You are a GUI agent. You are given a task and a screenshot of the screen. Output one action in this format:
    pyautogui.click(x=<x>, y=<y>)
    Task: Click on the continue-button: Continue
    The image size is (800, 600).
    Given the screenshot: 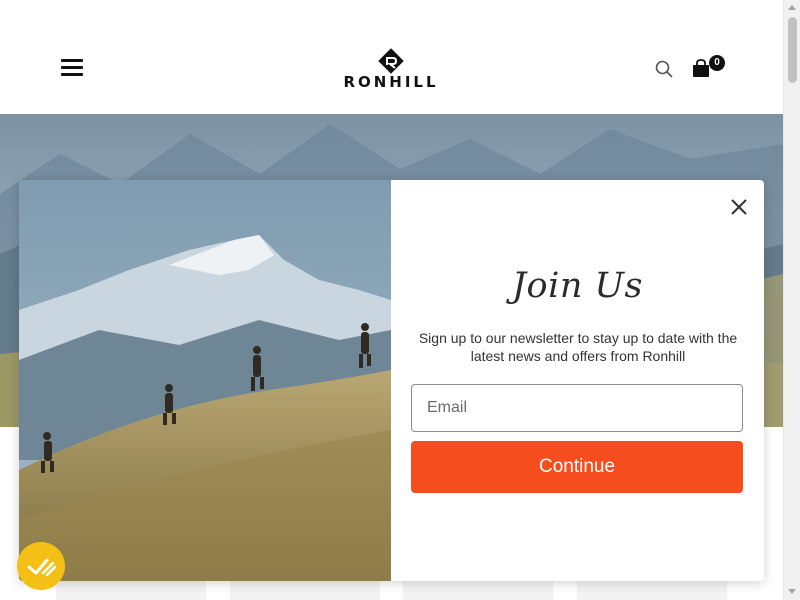 What is the action you would take?
    pyautogui.click(x=577, y=467)
    